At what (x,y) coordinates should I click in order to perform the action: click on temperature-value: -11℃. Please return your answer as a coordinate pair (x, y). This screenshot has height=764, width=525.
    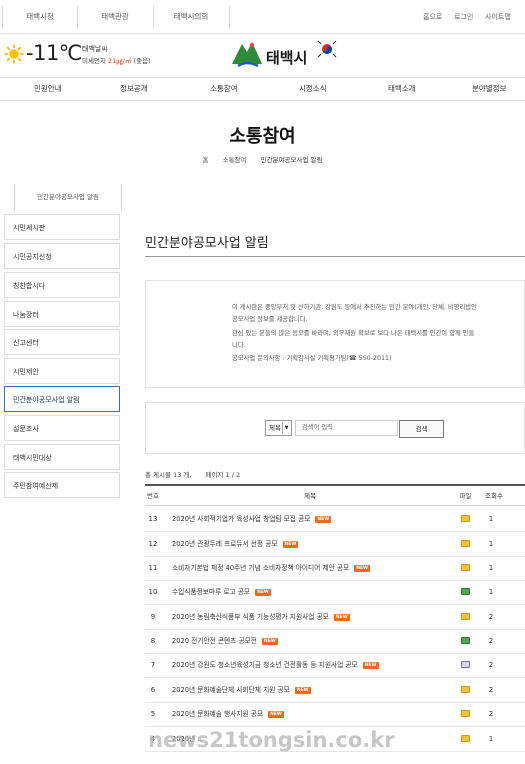
    Looking at the image, I should click on (54, 53).